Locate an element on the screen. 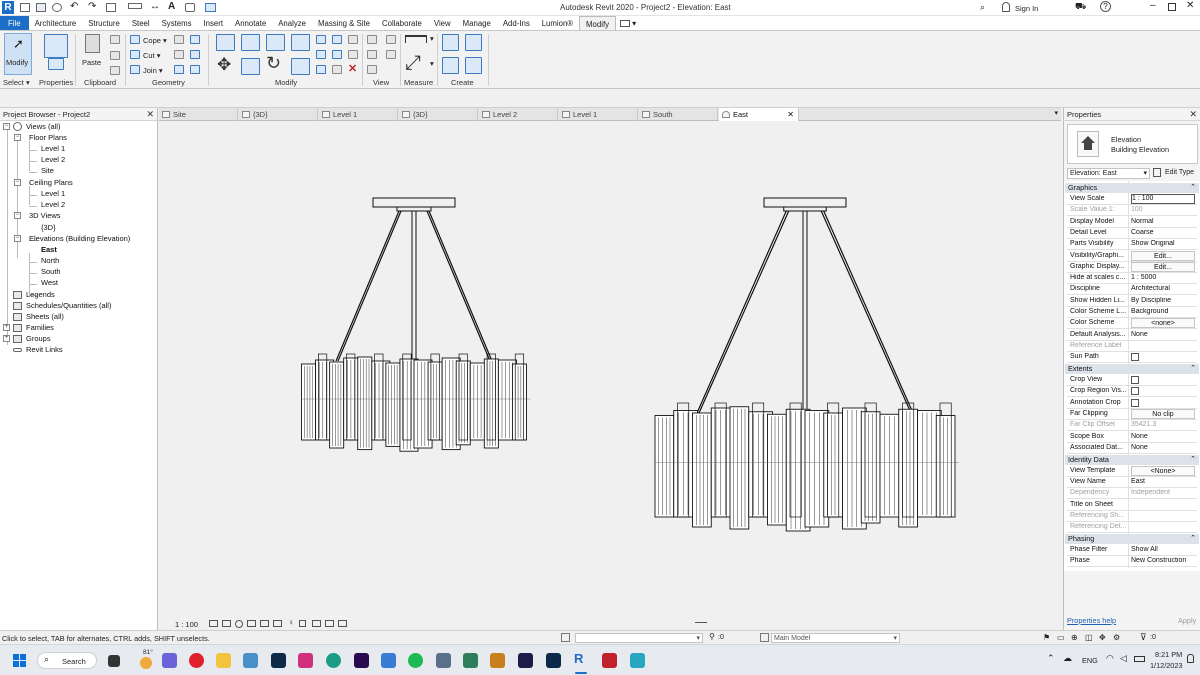 The width and height of the screenshot is (1200, 675). override-small-icon is located at coordinates (391, 54).